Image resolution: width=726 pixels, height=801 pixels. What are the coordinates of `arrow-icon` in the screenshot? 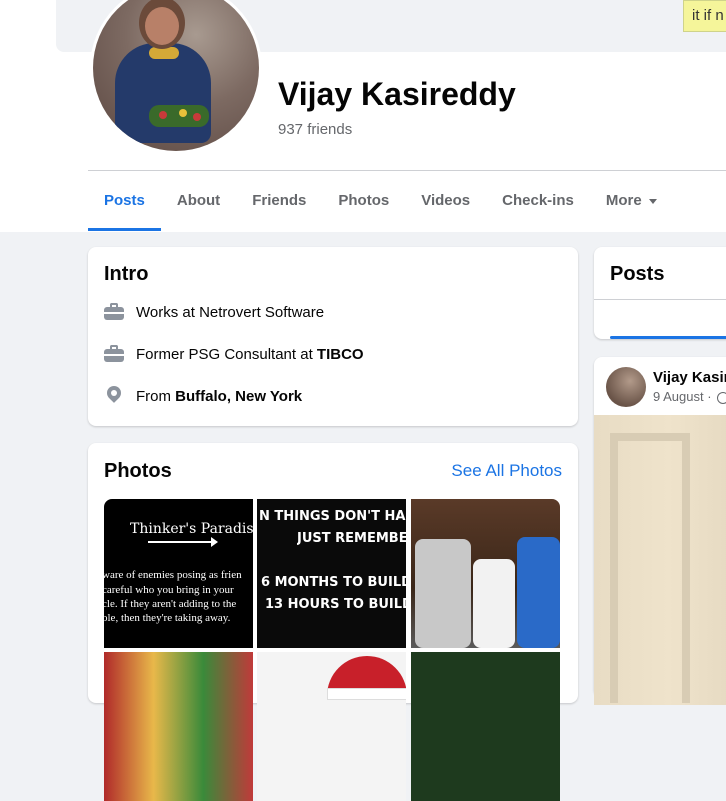 It's located at (183, 542).